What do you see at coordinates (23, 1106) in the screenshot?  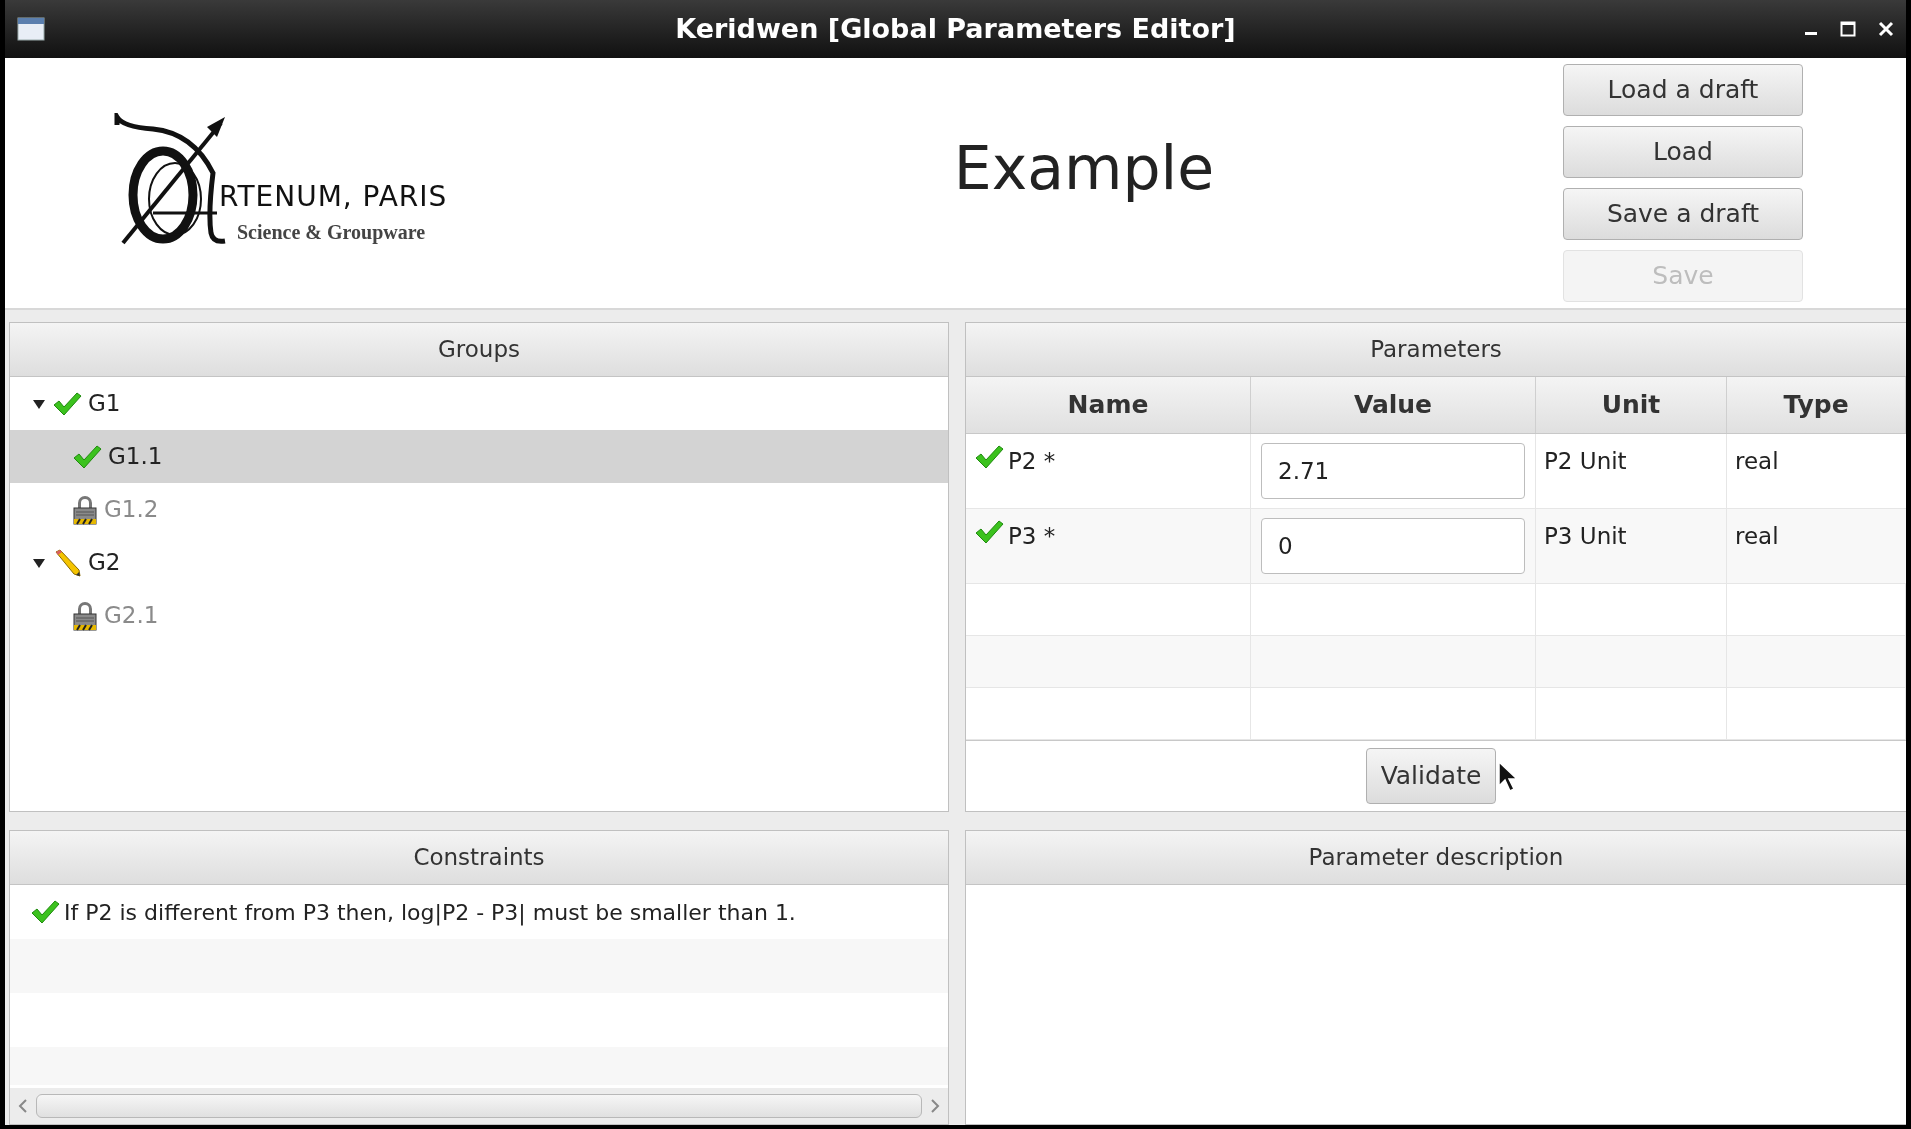 I see `scroll-left-icon` at bounding box center [23, 1106].